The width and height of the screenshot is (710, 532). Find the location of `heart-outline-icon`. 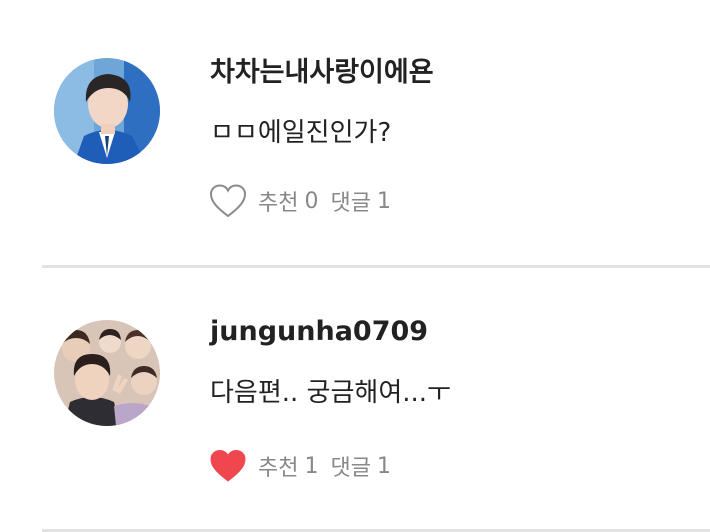

heart-outline-icon is located at coordinates (228, 201).